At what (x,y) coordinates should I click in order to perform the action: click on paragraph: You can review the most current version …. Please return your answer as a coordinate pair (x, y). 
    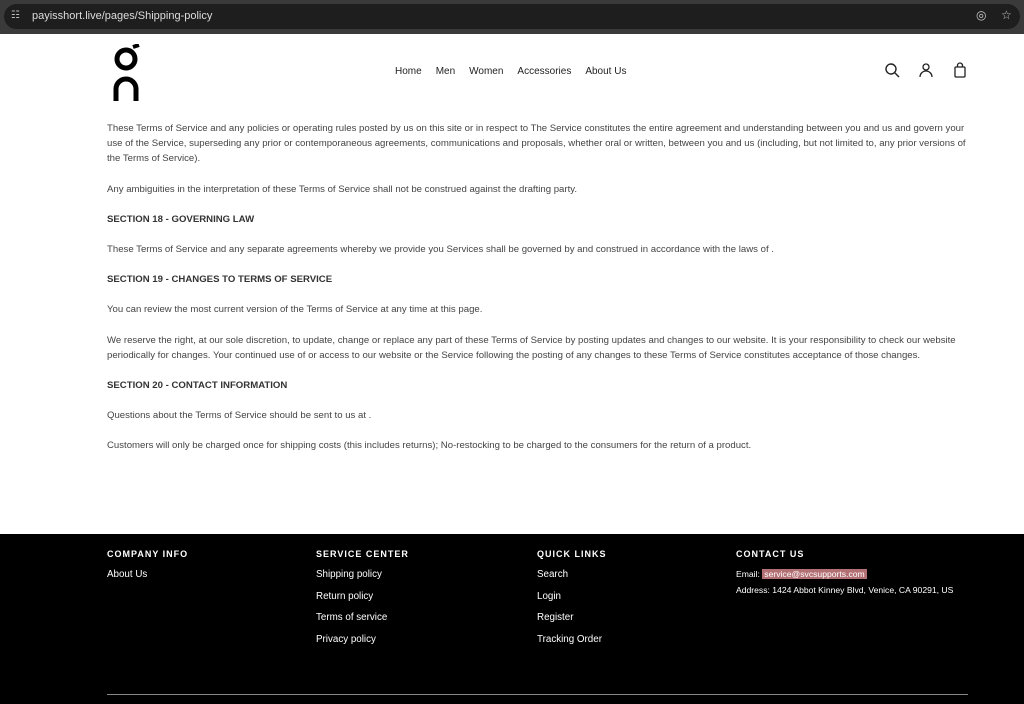
    Looking at the image, I should click on (295, 310).